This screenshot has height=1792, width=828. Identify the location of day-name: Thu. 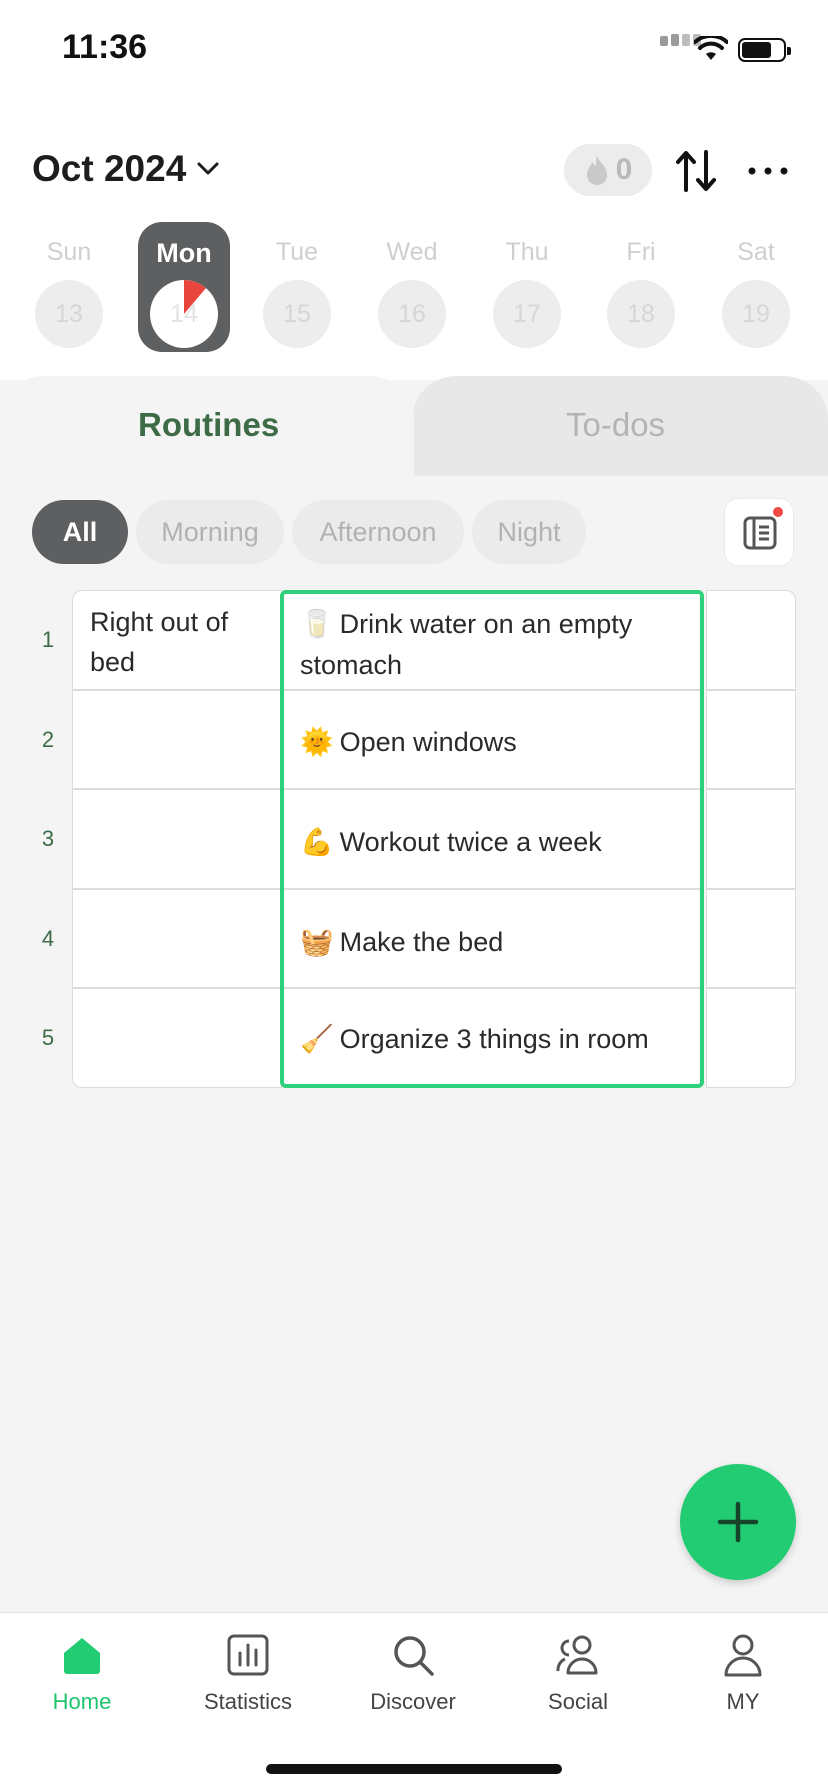
(527, 252).